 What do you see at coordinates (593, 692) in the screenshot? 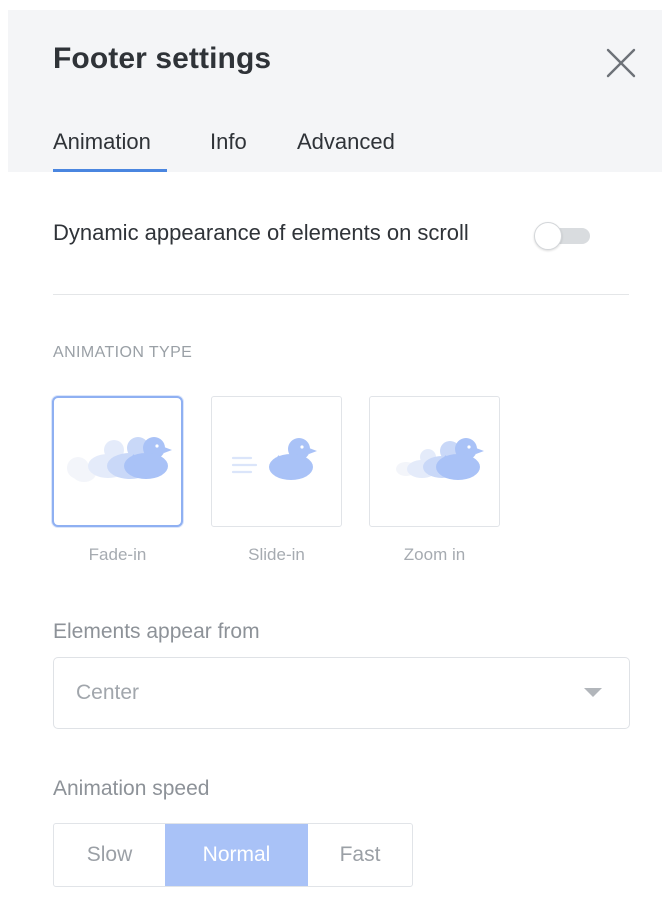
I see `chevron-down-icon` at bounding box center [593, 692].